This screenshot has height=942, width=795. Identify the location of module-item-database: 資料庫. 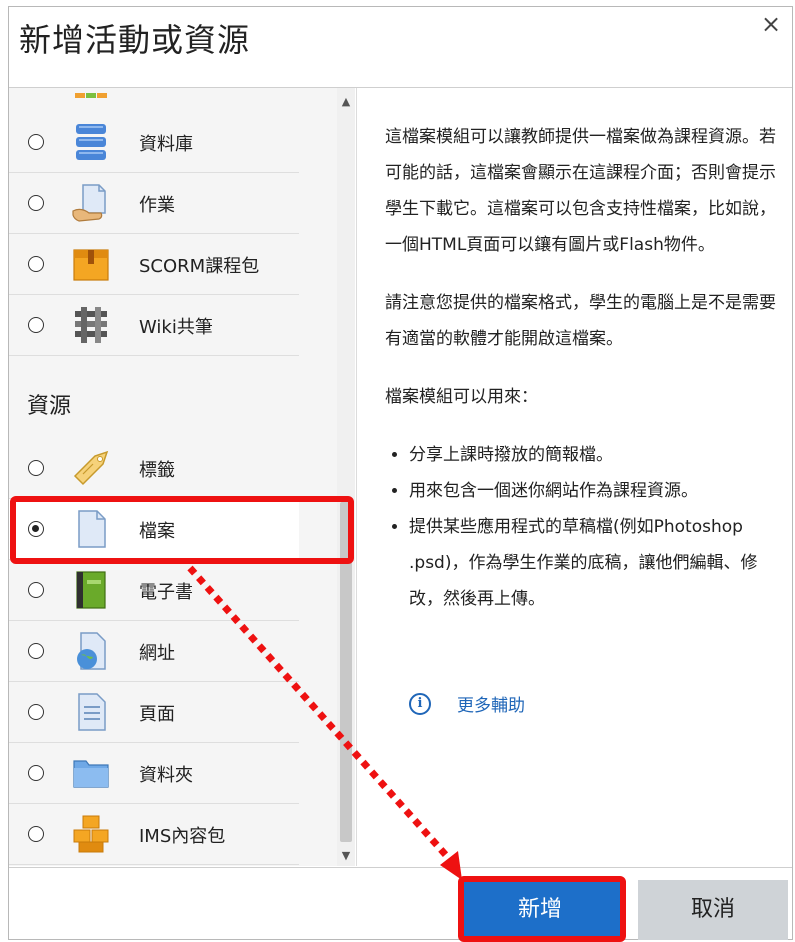
(154, 142).